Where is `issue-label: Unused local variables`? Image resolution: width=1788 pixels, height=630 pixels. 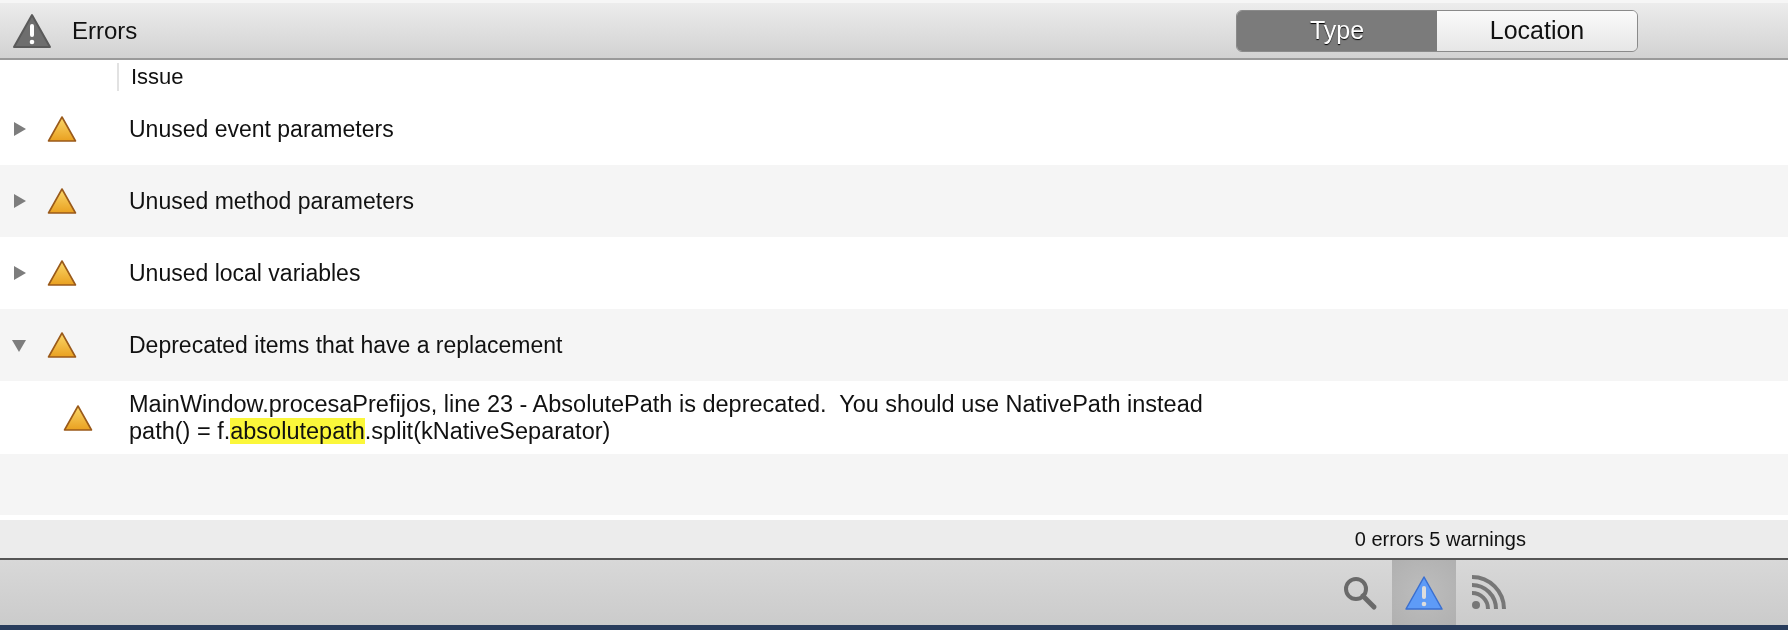 issue-label: Unused local variables is located at coordinates (245, 273).